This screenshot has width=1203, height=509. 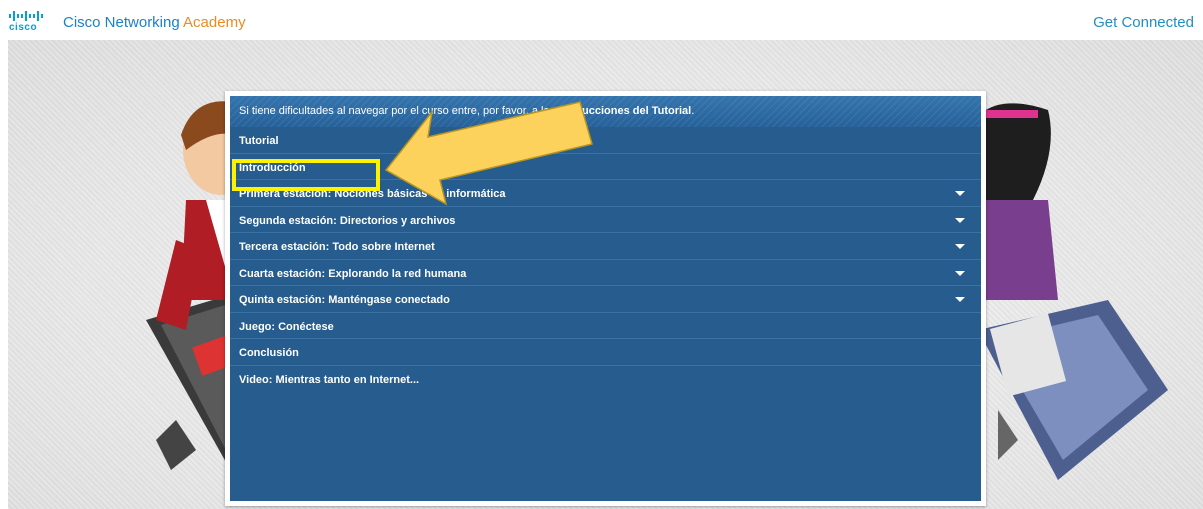 I want to click on cisco-logo-icon: cisco, so click(x=32, y=21).